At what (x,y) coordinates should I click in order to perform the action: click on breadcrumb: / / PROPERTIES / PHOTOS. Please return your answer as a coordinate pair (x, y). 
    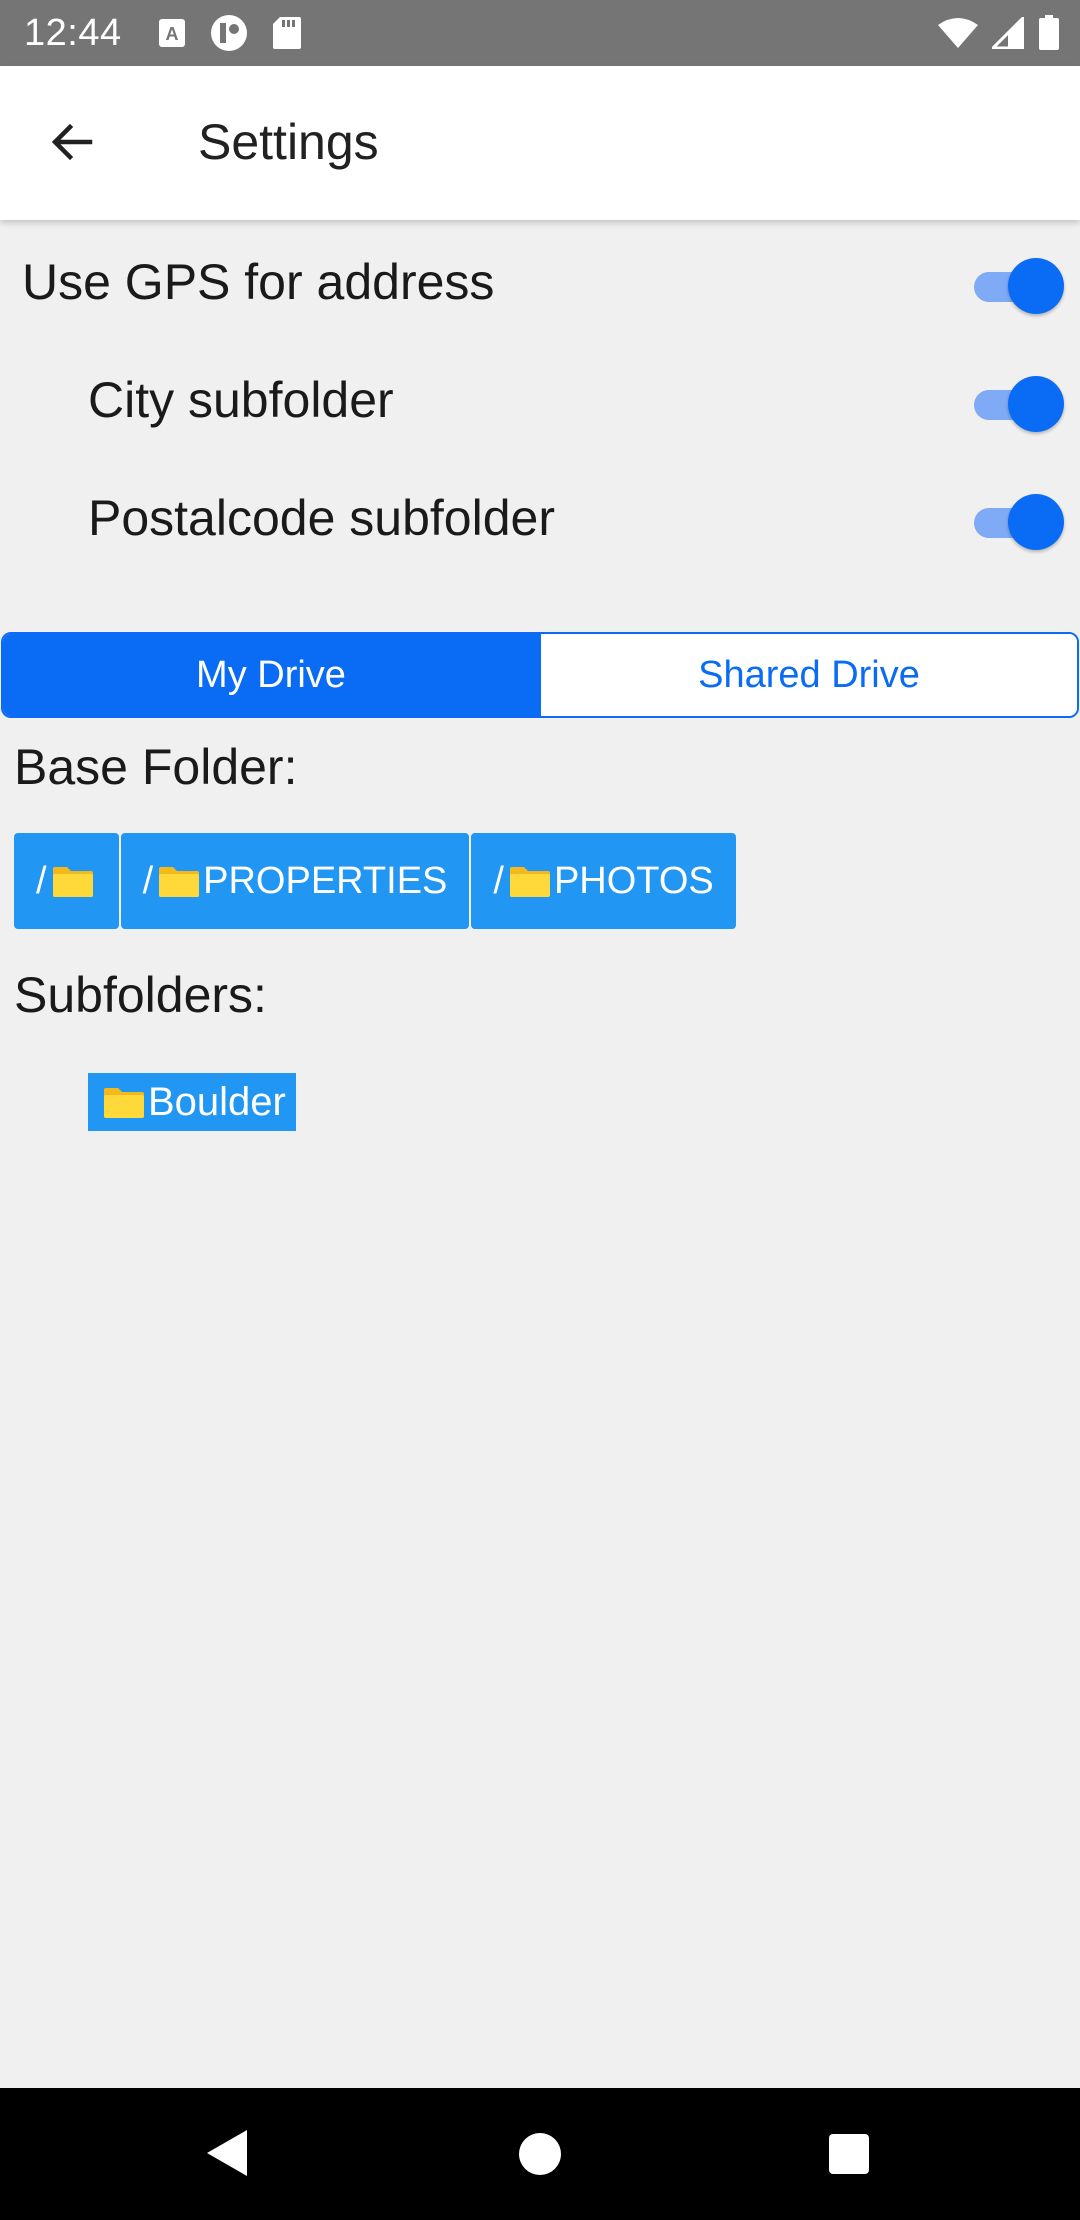
    Looking at the image, I should click on (375, 881).